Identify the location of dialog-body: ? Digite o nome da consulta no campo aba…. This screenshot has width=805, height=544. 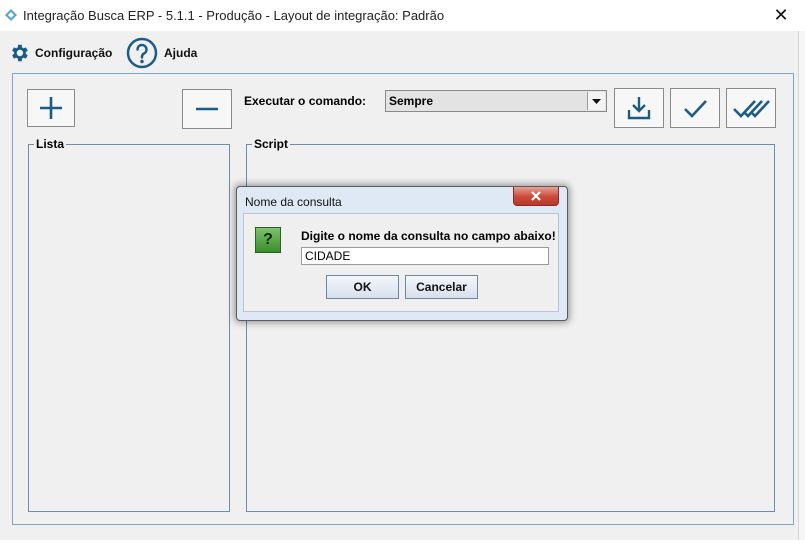
(401, 262).